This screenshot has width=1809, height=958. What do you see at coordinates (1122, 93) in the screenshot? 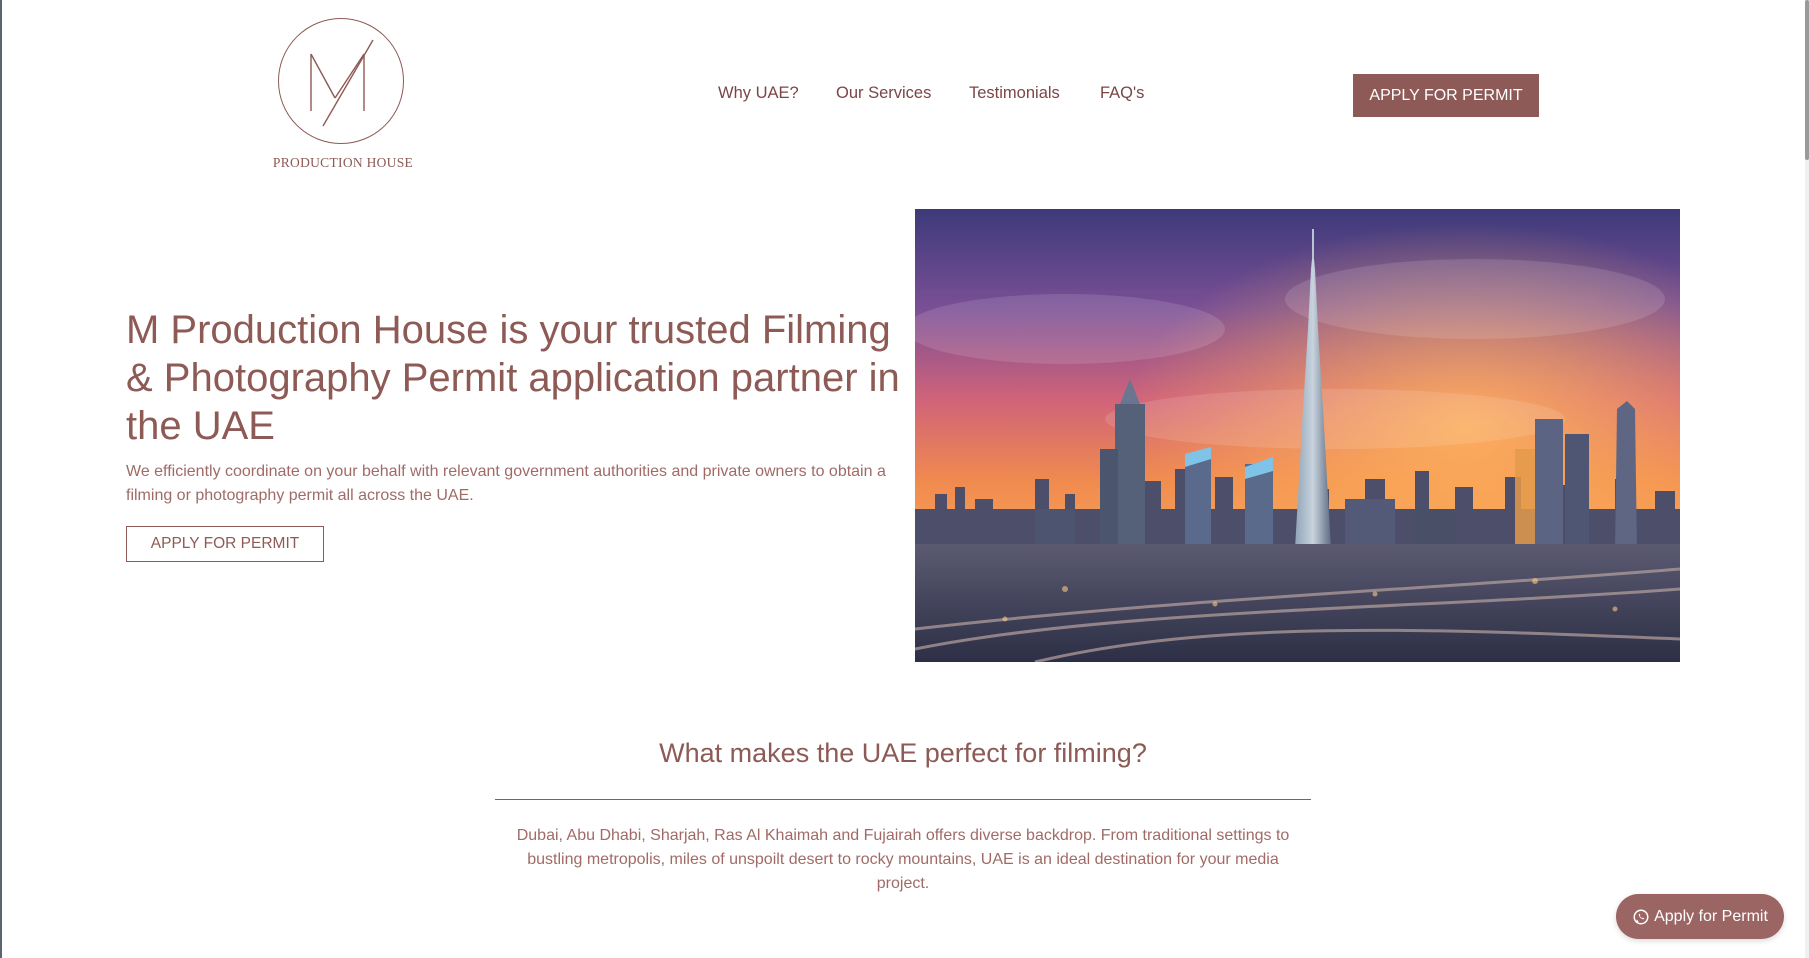
I see `nav-faqs: FAQ's` at bounding box center [1122, 93].